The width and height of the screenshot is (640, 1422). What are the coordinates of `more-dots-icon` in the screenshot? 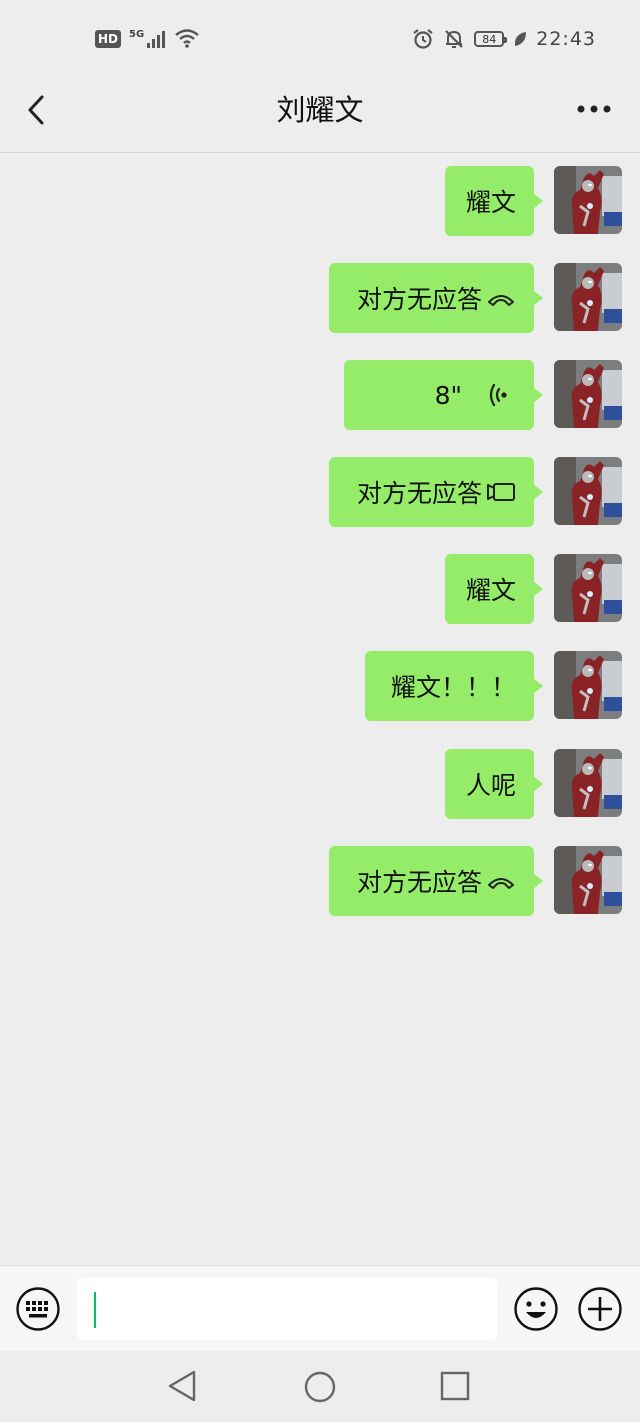 It's located at (594, 109).